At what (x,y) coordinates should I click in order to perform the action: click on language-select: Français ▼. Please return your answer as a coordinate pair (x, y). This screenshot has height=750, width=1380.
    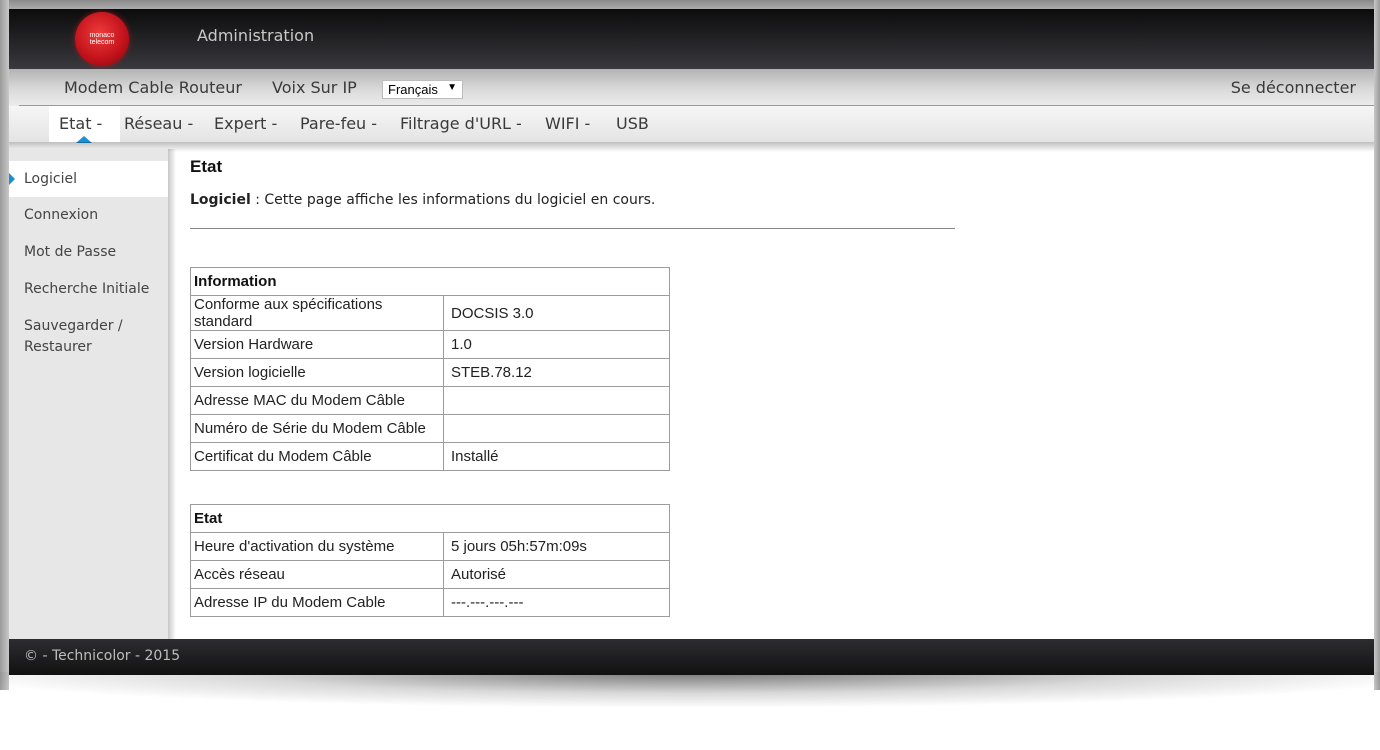
    Looking at the image, I should click on (422, 89).